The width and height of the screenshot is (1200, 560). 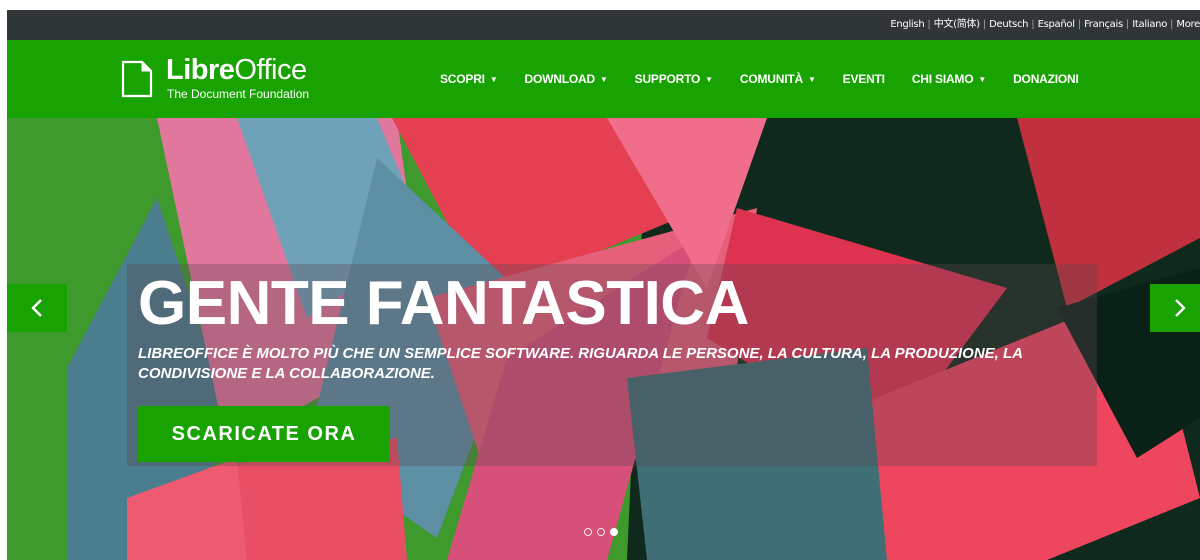 I want to click on carousel-prev-button, so click(x=37, y=308).